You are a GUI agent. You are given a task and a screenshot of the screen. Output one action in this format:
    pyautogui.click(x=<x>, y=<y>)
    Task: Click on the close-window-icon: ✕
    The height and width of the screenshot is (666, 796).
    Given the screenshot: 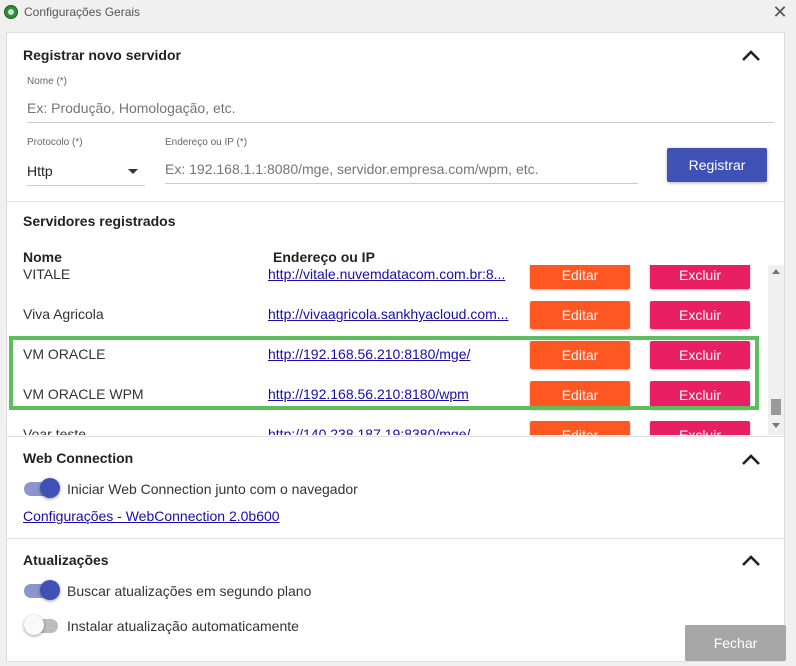 What is the action you would take?
    pyautogui.click(x=780, y=12)
    